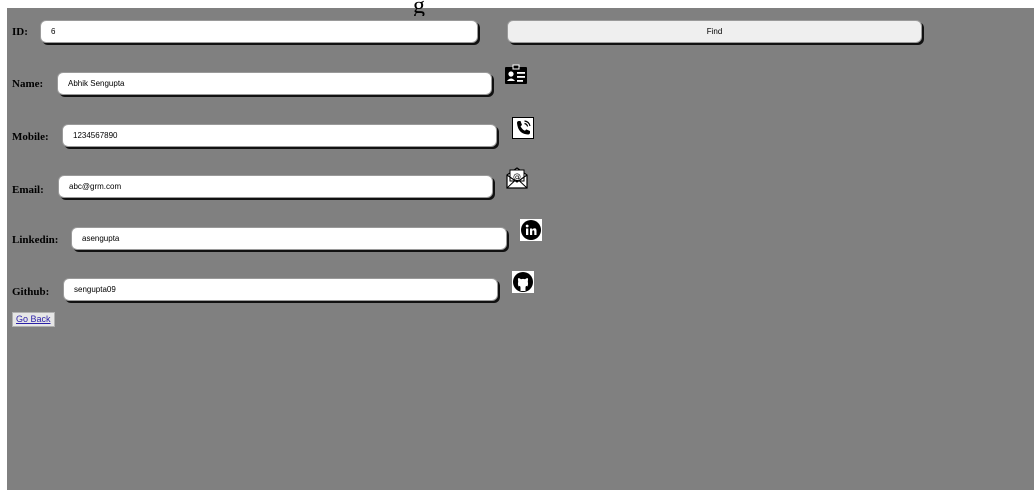 This screenshot has height=490, width=1034. I want to click on find-button: Find, so click(714, 31).